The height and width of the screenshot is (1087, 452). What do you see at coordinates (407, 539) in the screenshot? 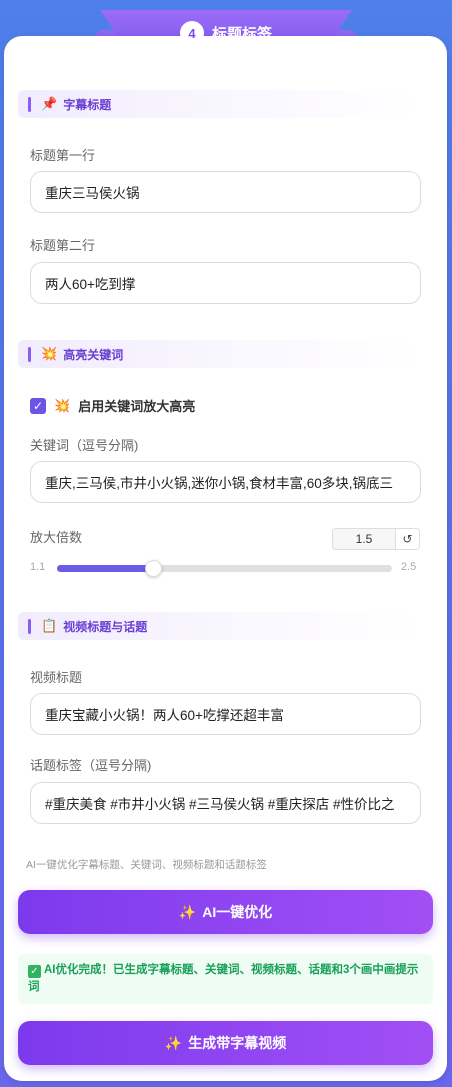
I see `reset-icon: ↺` at bounding box center [407, 539].